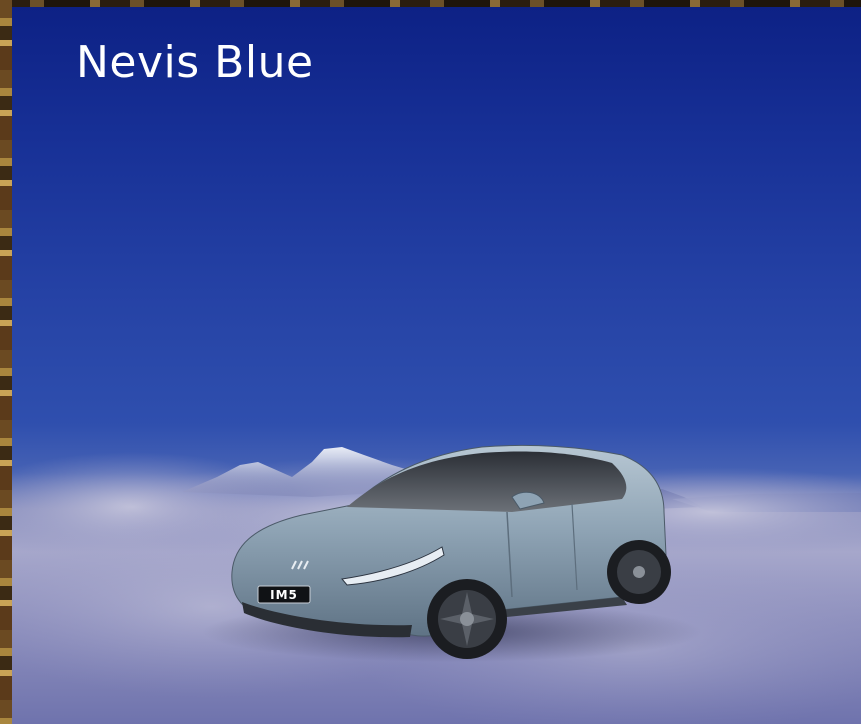 This screenshot has width=861, height=724. I want to click on rear-wheel, so click(639, 572).